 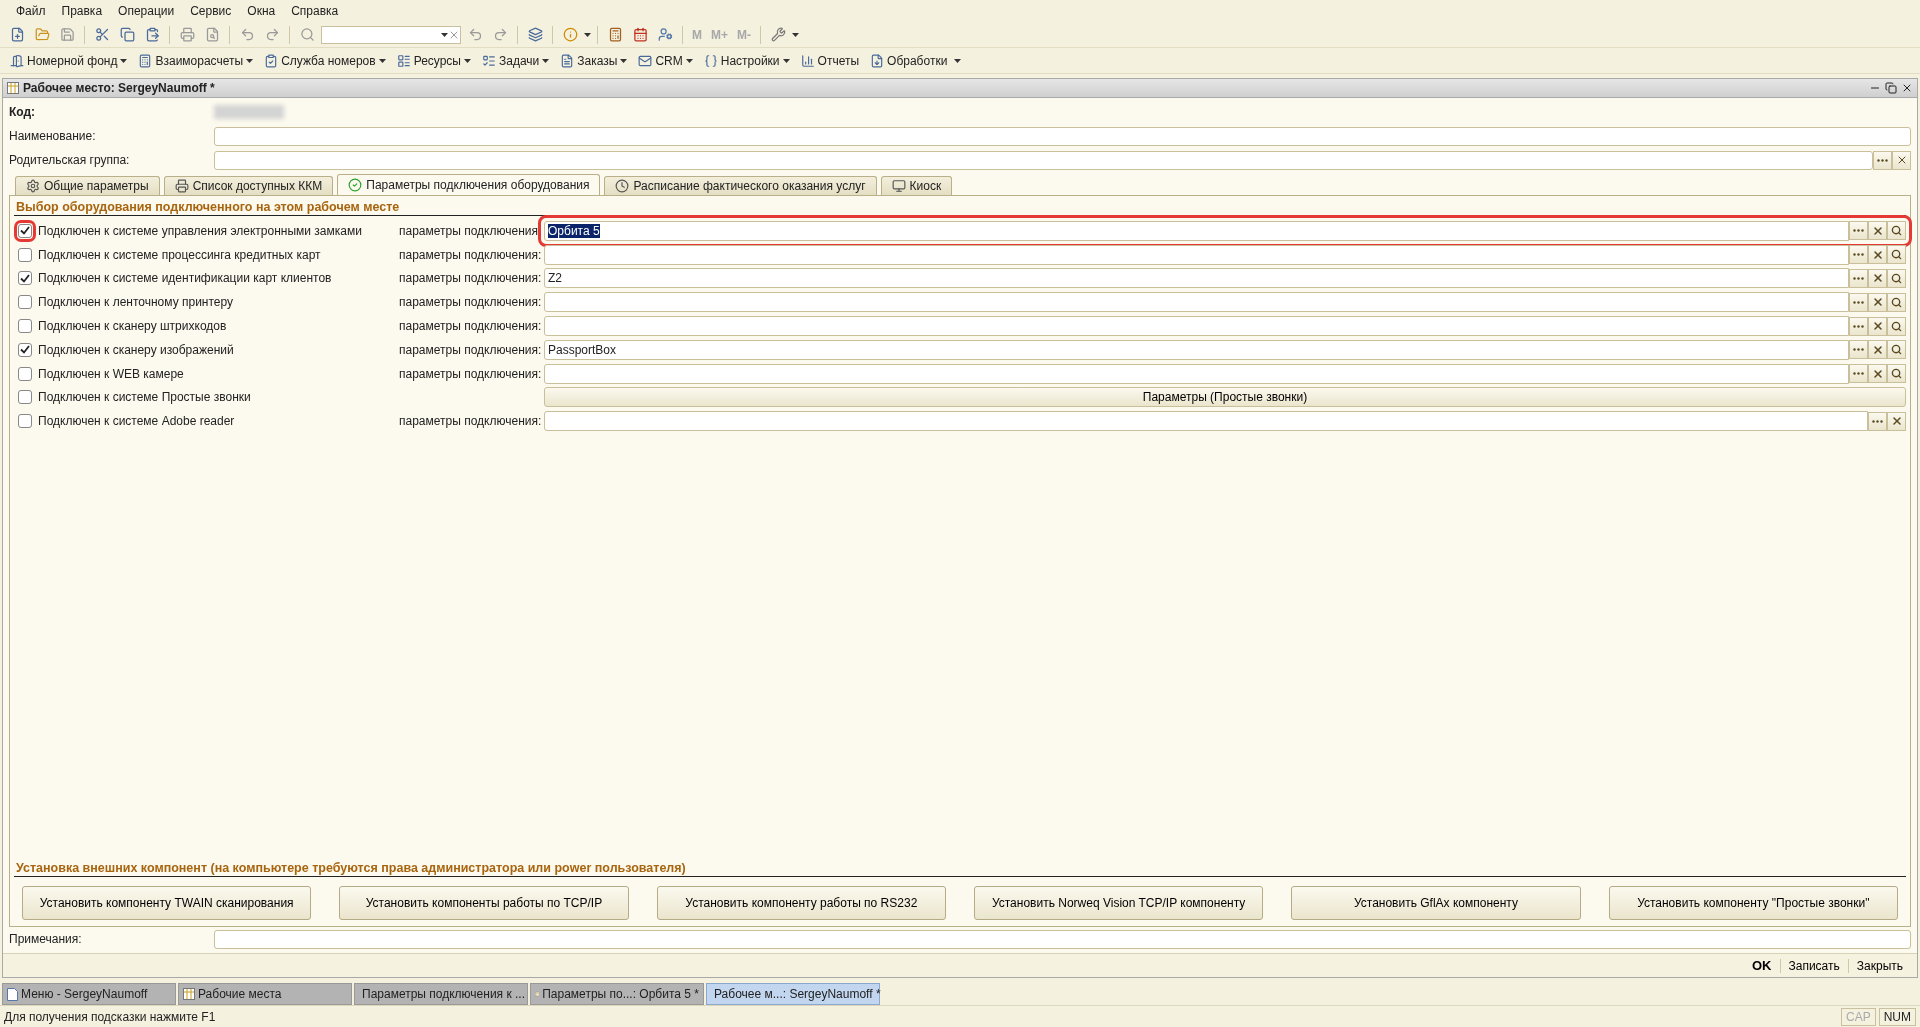 I want to click on window-tab: Рабочее м...: SergeyNaumoff *, so click(x=793, y=994).